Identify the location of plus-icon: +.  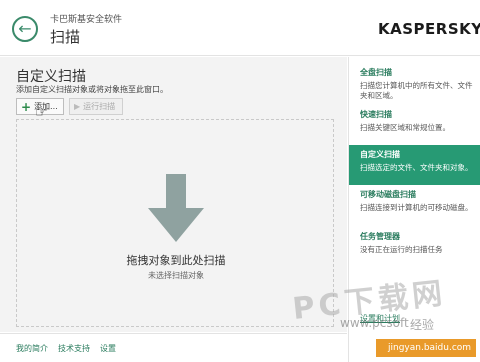
(26, 106).